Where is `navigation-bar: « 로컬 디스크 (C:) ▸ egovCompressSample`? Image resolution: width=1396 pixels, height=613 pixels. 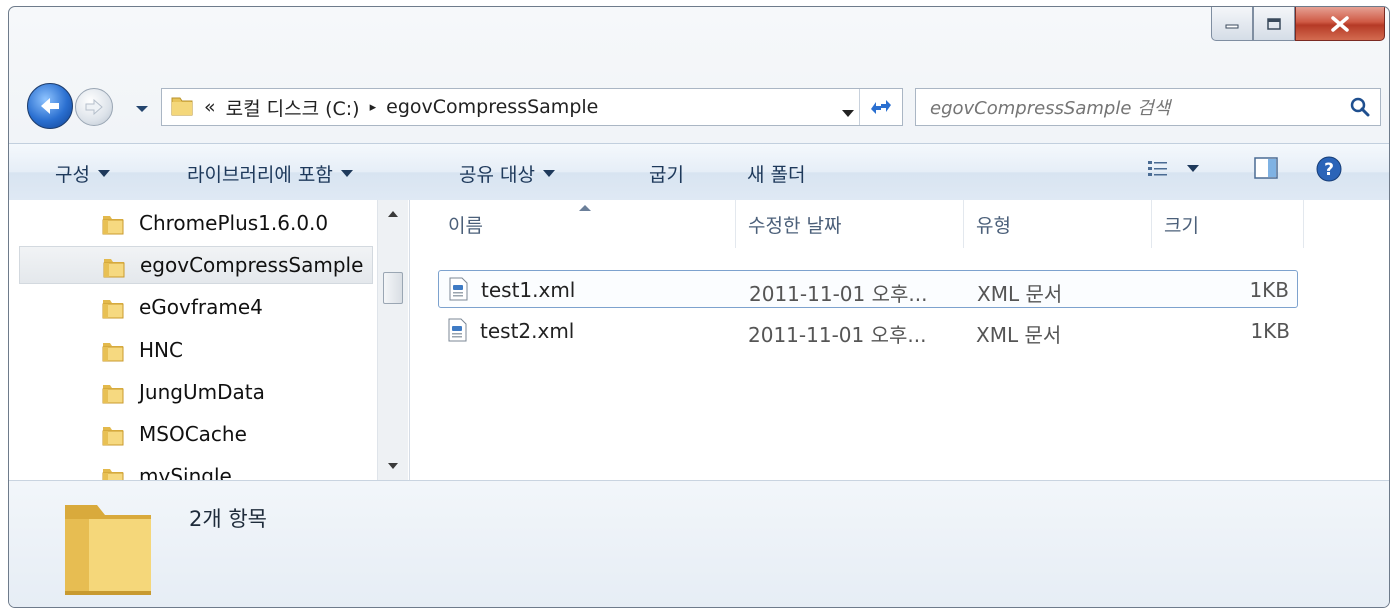 navigation-bar: « 로컬 디스크 (C:) ▸ egovCompressSample is located at coordinates (699, 105).